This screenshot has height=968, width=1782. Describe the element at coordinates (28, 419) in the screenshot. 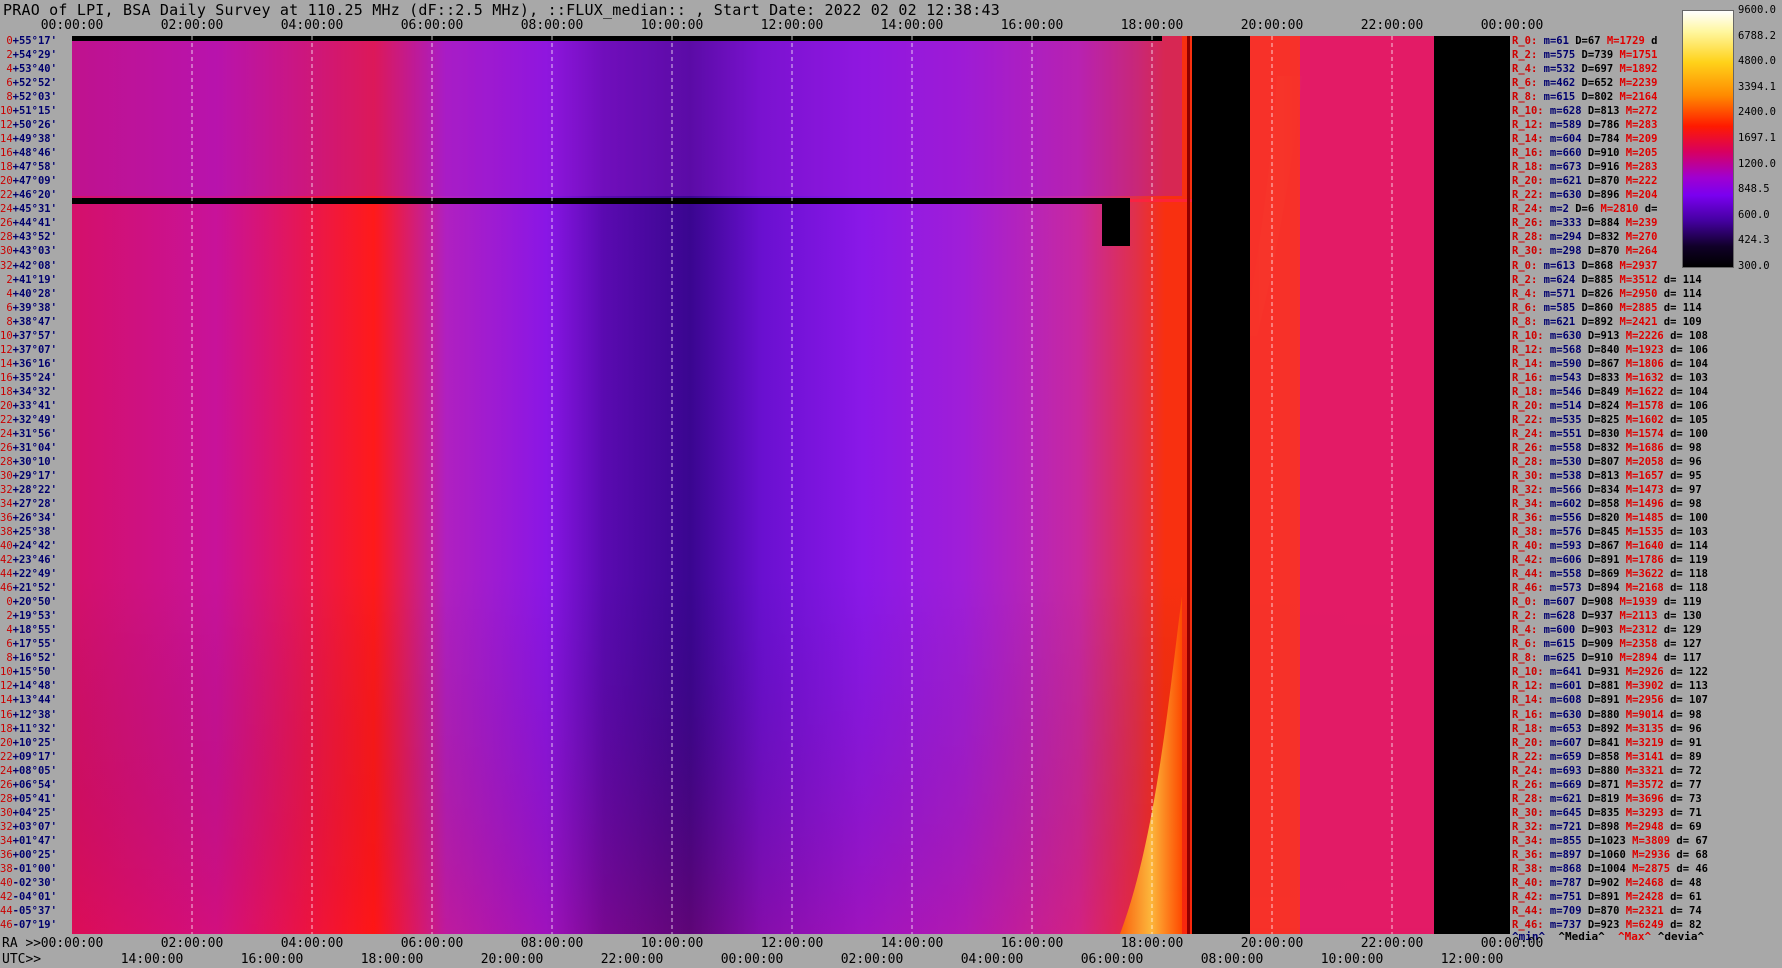

I see `dec-row-label: 22+32°49'` at that location.